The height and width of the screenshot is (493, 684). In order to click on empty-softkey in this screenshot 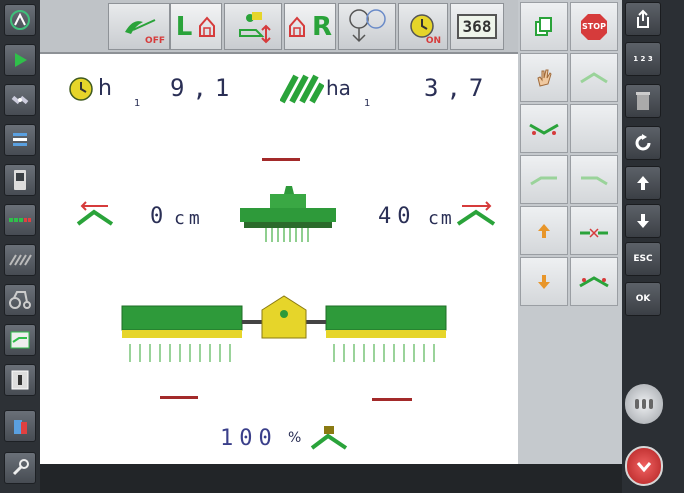, I will do `click(594, 128)`.